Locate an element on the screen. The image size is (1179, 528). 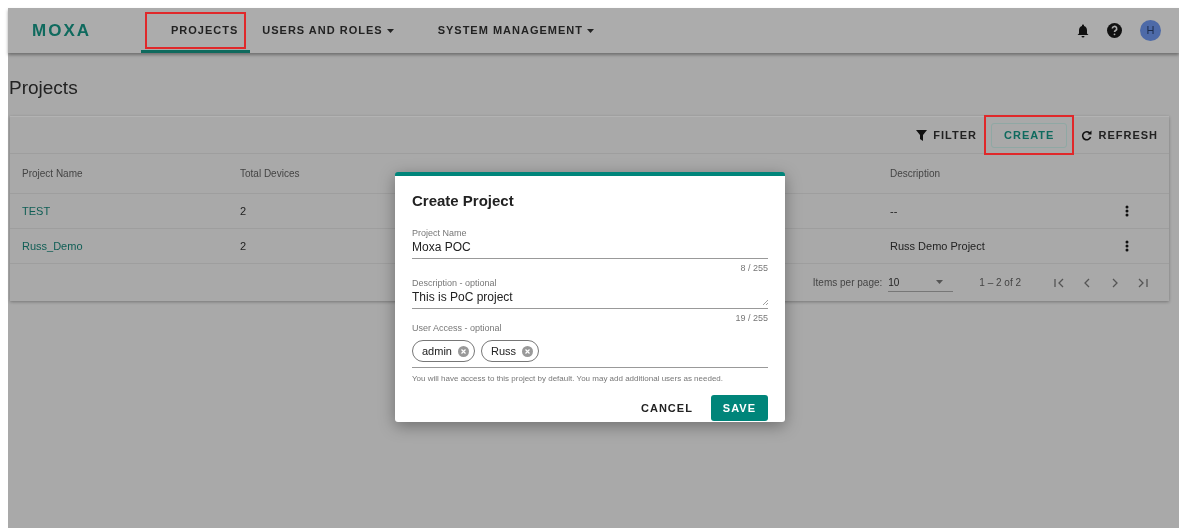
first-page-icon is located at coordinates (1059, 282).